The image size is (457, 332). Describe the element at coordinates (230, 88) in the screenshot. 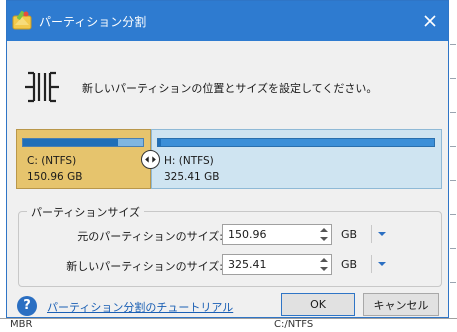

I see `instruction-text: 新しいパーティションの位置とサイズを設定してください。` at that location.